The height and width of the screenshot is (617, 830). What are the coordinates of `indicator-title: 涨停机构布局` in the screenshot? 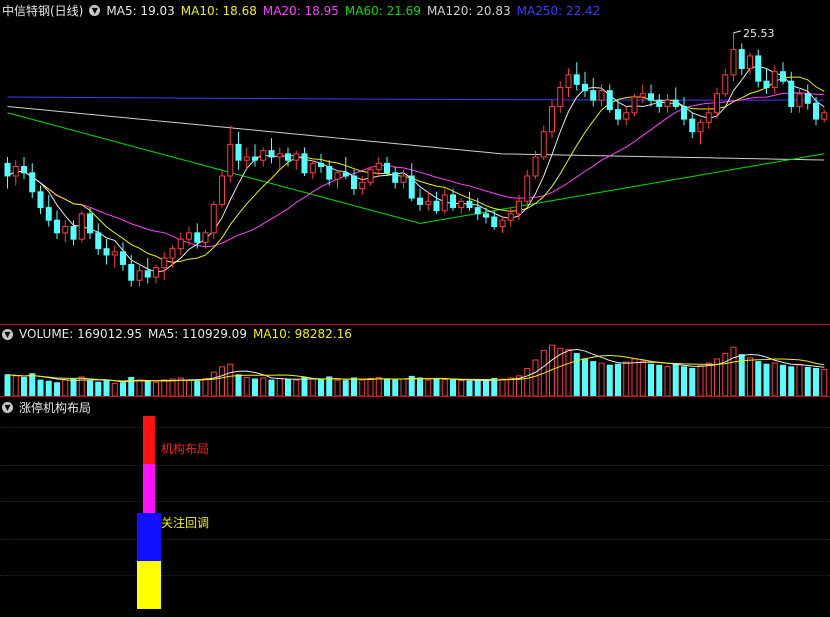 It's located at (55, 408).